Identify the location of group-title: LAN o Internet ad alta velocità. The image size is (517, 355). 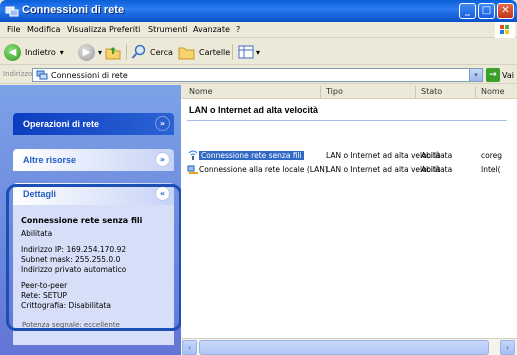
(254, 110).